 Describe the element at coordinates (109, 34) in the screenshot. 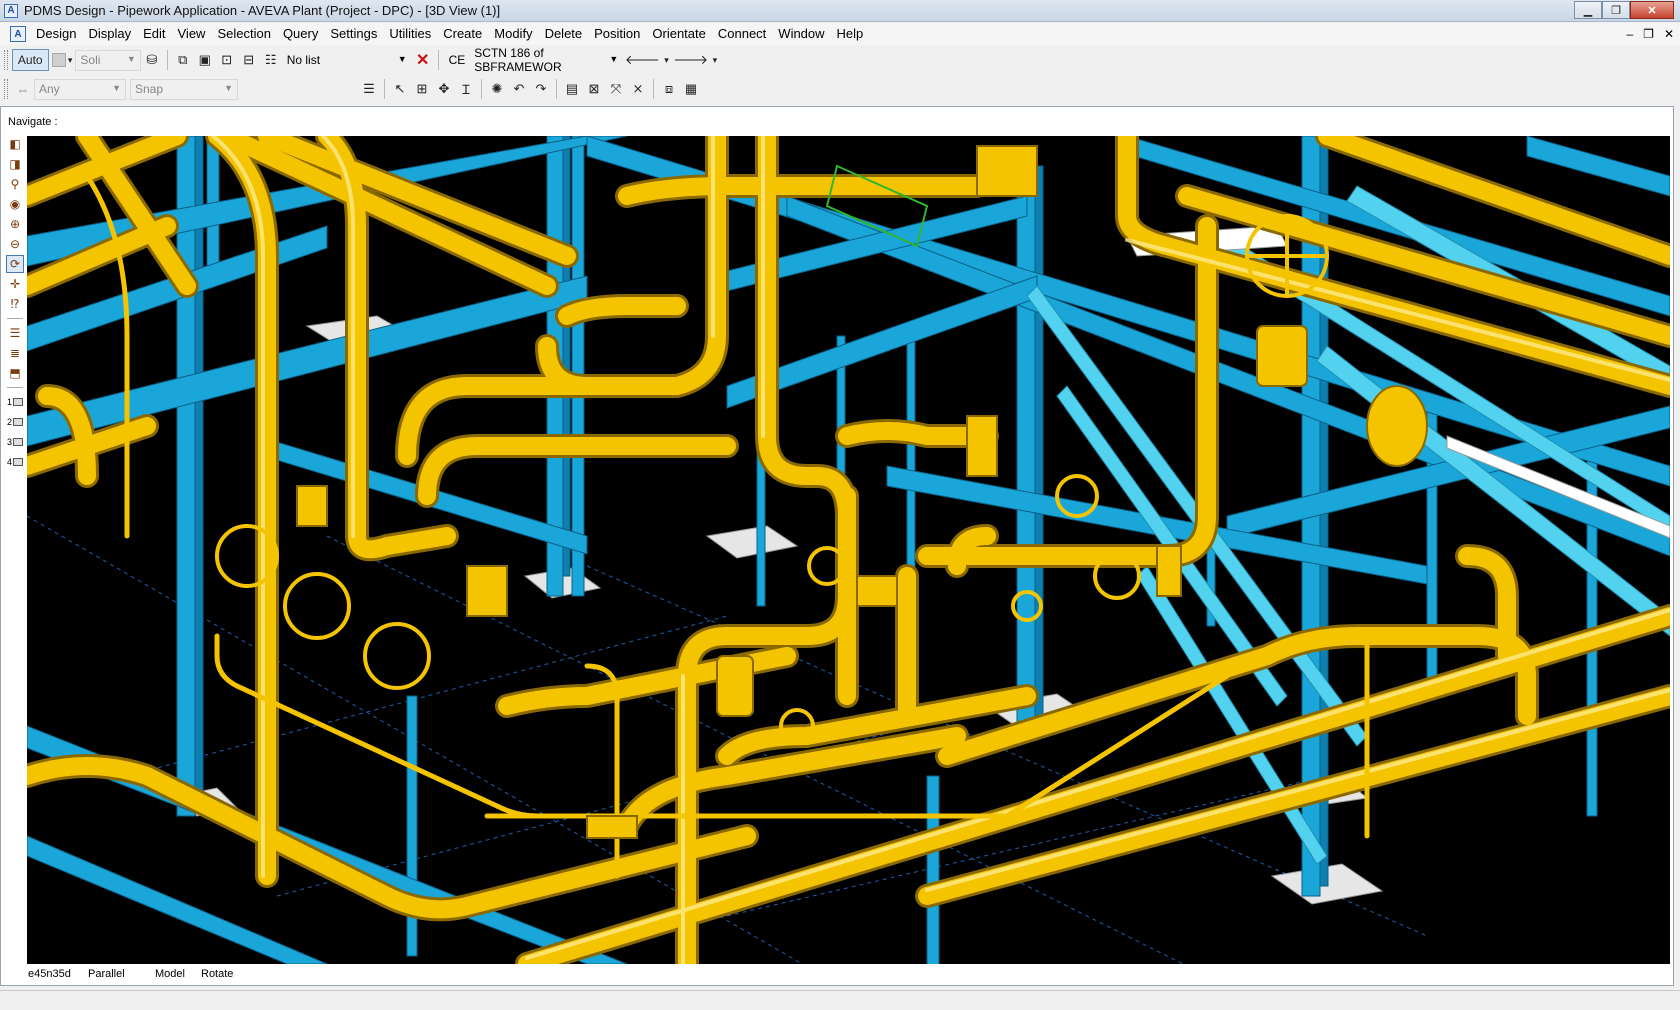

I see `menu-display: Display` at that location.